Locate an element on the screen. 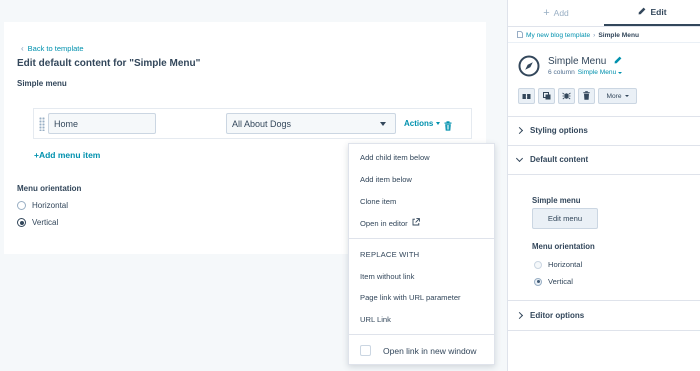 Image resolution: width=700 pixels, height=371 pixels. page-select-value: All About Dogs is located at coordinates (262, 123).